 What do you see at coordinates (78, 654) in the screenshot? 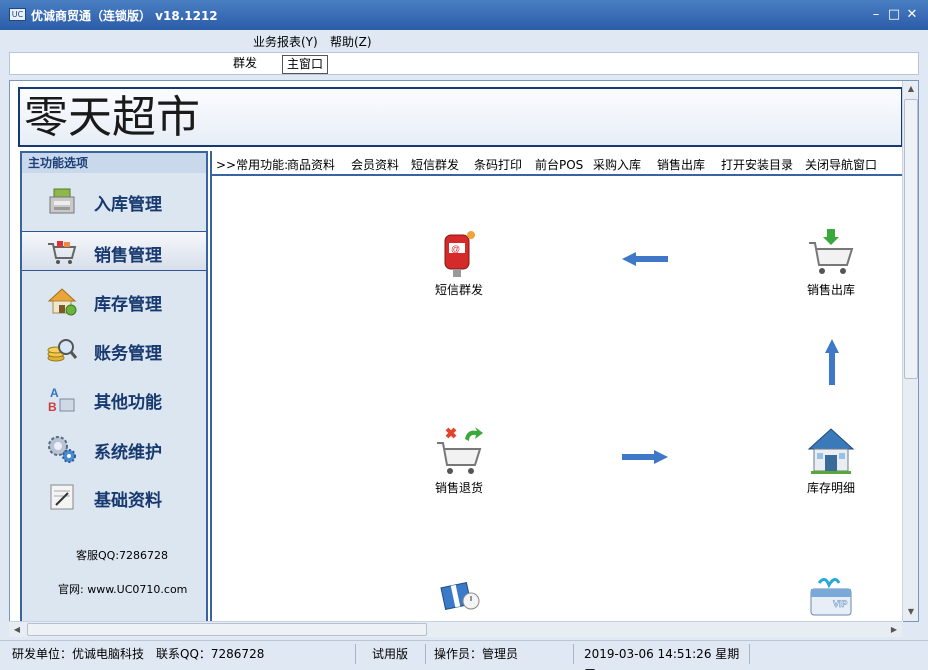
I see `status-developer: 研发单位：优诚电脑科技` at bounding box center [78, 654].